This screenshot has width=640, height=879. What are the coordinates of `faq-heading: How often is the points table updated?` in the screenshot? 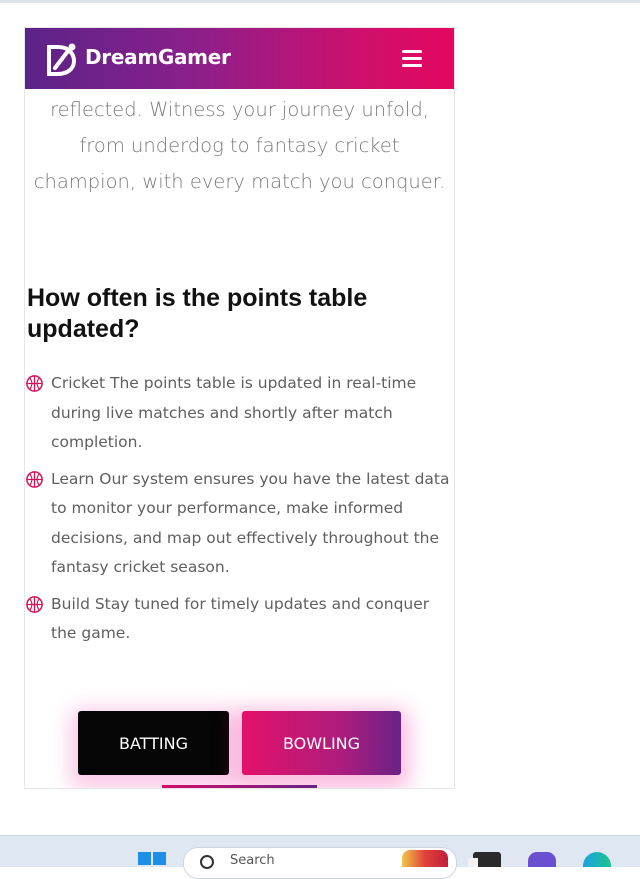 It's located at (197, 313).